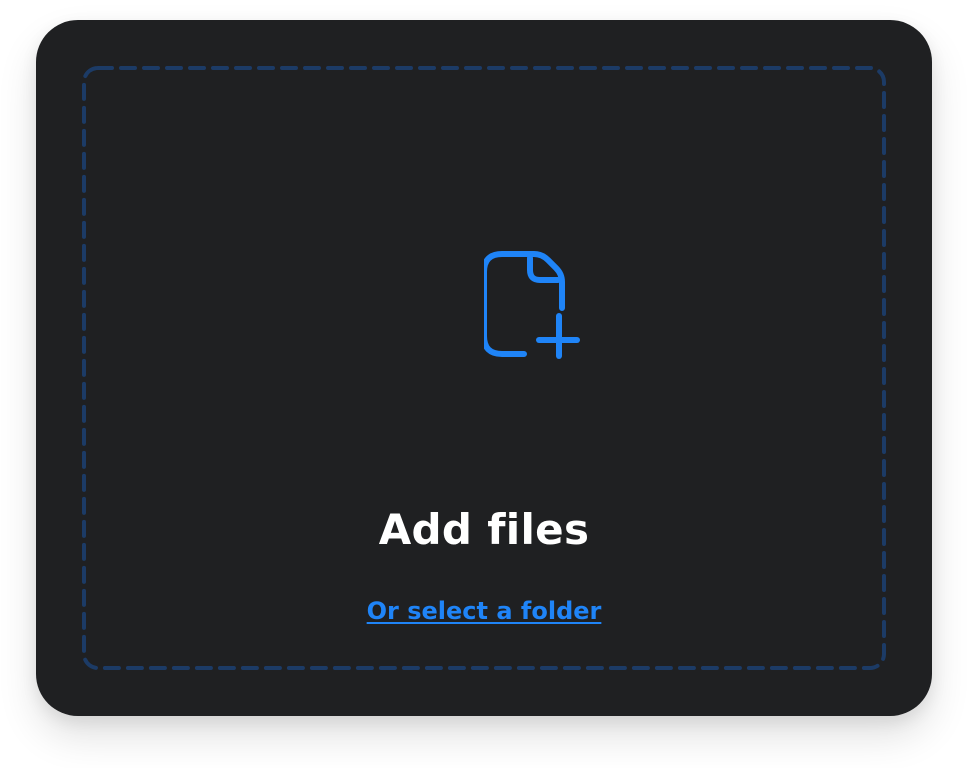 This screenshot has width=968, height=768. I want to click on file-plus-icon, so click(532, 305).